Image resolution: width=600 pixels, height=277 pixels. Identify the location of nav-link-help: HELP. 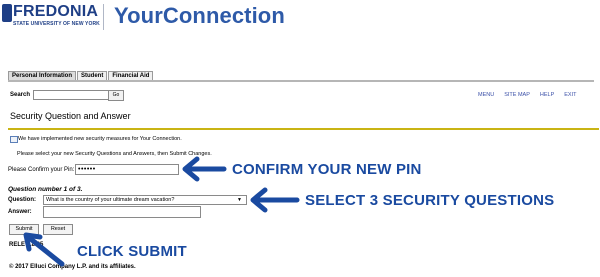
(547, 95).